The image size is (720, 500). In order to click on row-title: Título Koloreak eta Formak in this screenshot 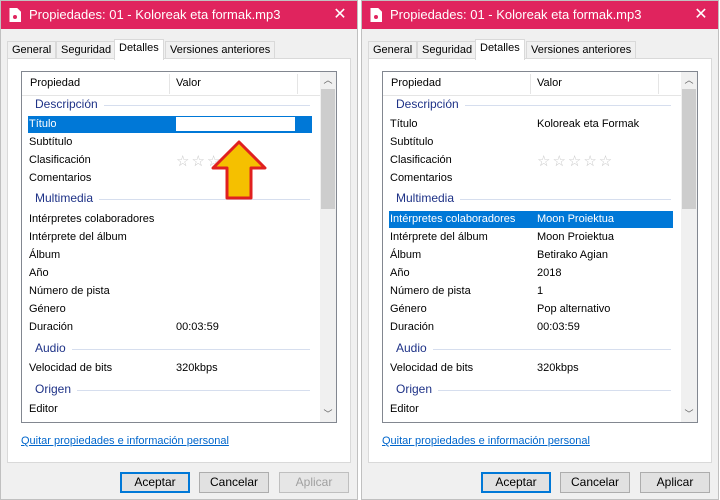, I will do `click(532, 124)`.